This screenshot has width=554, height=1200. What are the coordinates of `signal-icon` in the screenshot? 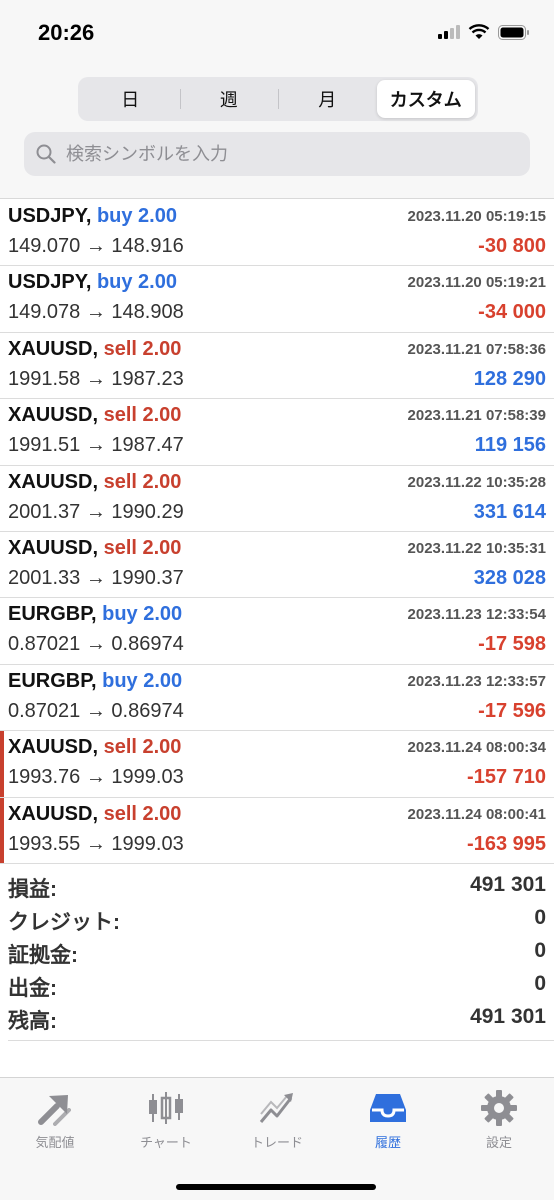 It's located at (449, 32).